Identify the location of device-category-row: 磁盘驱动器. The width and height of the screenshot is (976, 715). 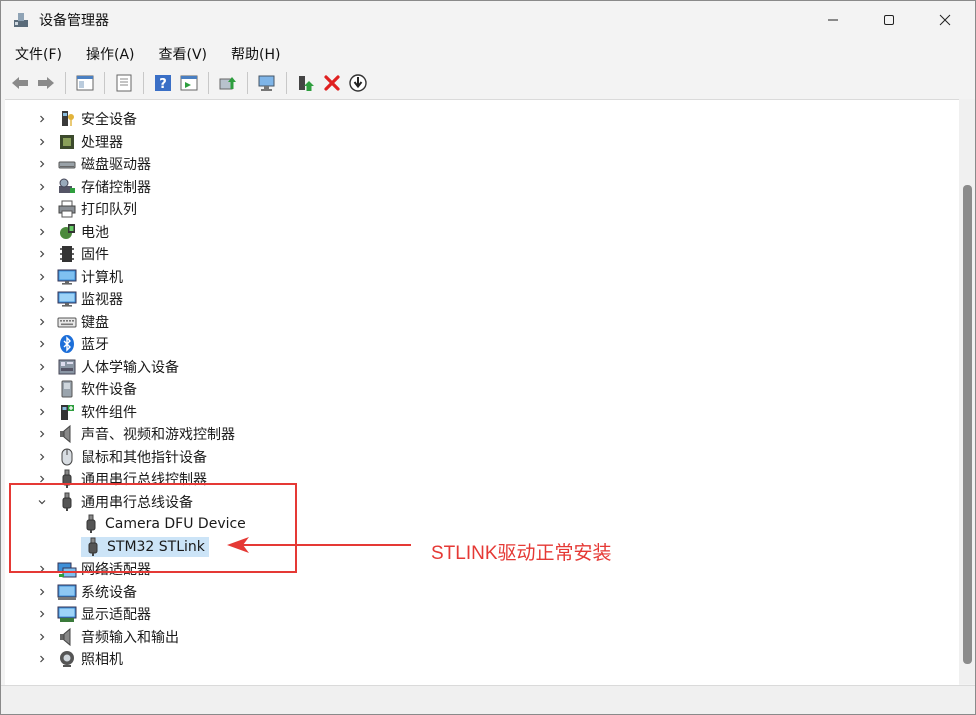
(93, 164).